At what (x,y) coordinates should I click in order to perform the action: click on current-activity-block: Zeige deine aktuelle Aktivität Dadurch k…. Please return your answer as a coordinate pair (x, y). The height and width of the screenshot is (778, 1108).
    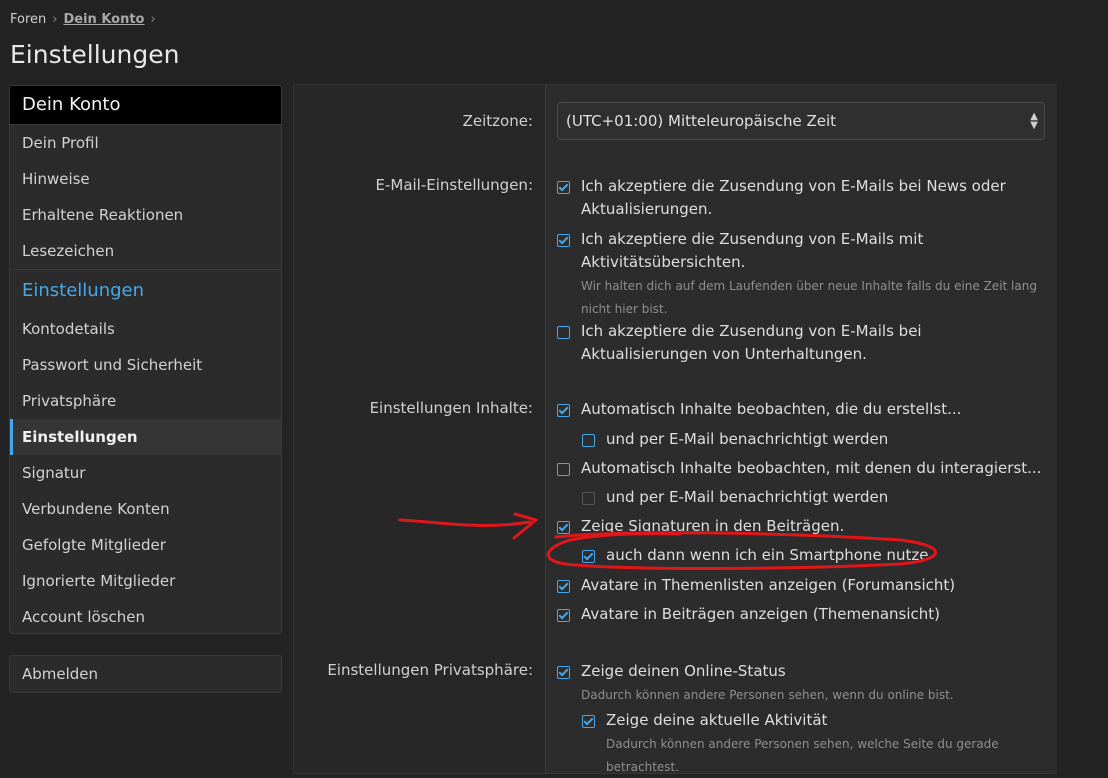
    Looking at the image, I should click on (814, 743).